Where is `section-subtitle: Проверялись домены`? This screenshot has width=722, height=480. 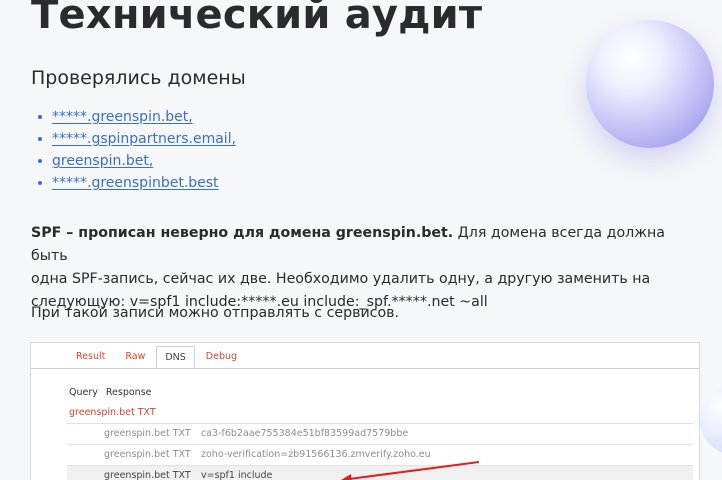
section-subtitle: Проверялись домены is located at coordinates (138, 78).